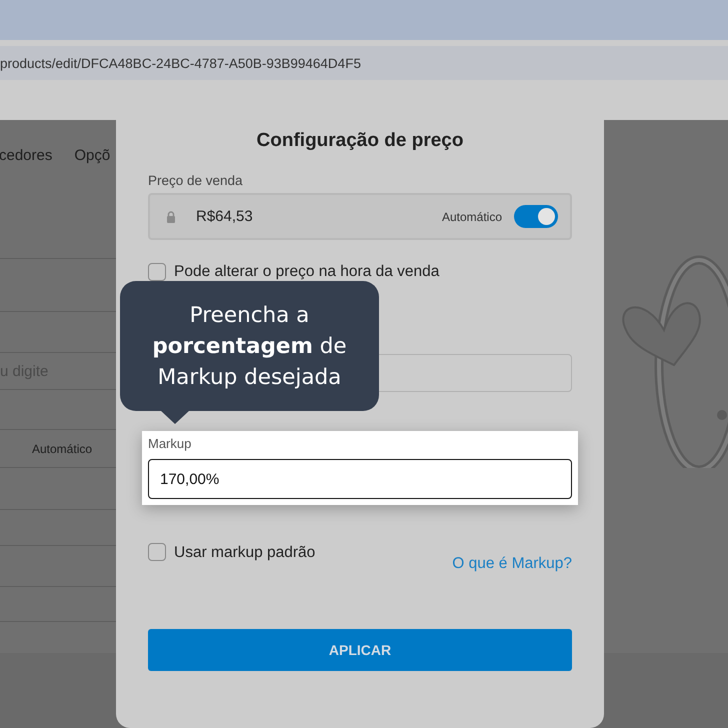 This screenshot has height=728, width=728. Describe the element at coordinates (536, 216) in the screenshot. I see `toggle-switch` at that location.